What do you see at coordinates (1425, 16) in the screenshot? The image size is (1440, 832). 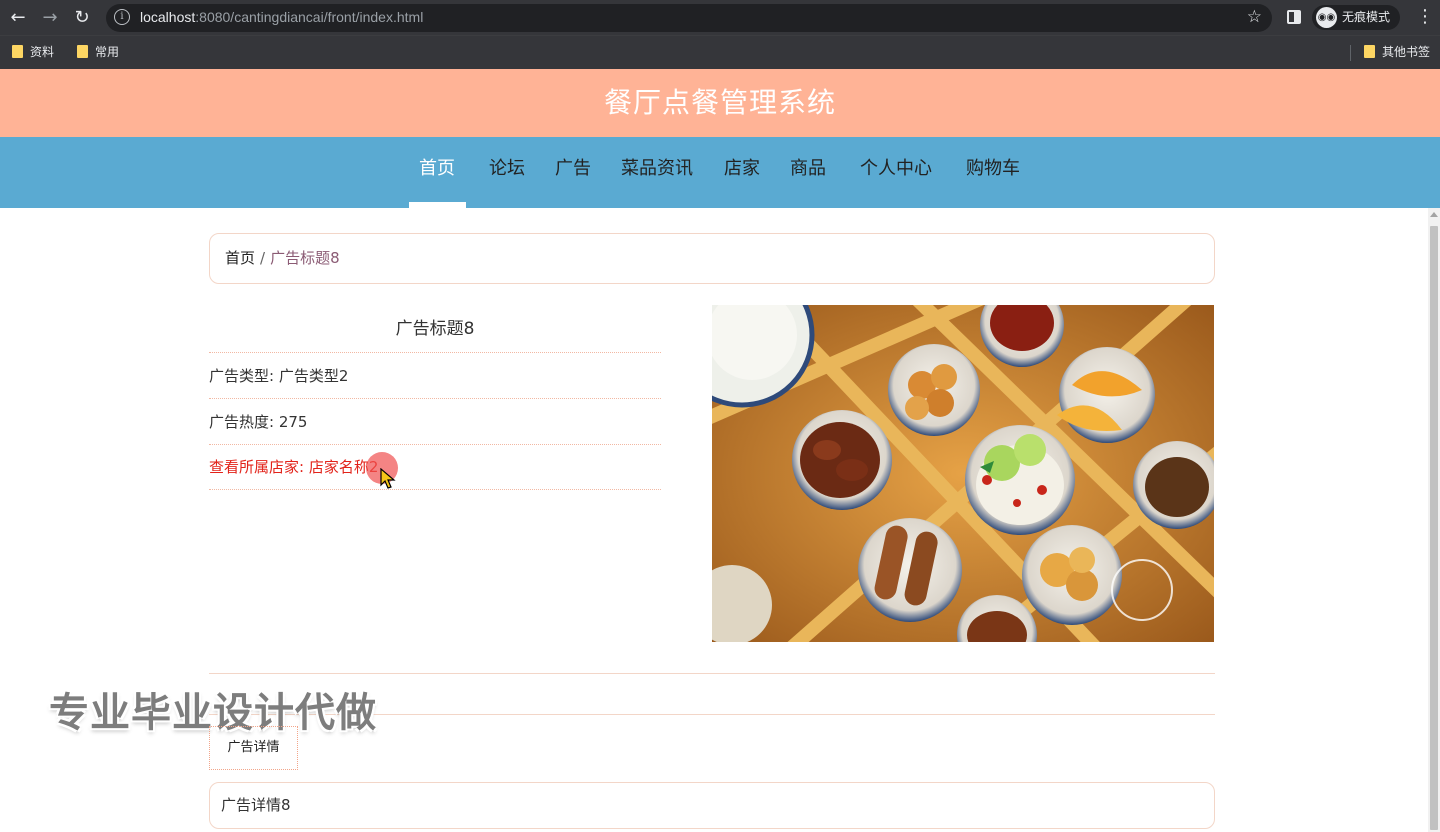 I see `kebab-menu-icon: ⋮` at bounding box center [1425, 16].